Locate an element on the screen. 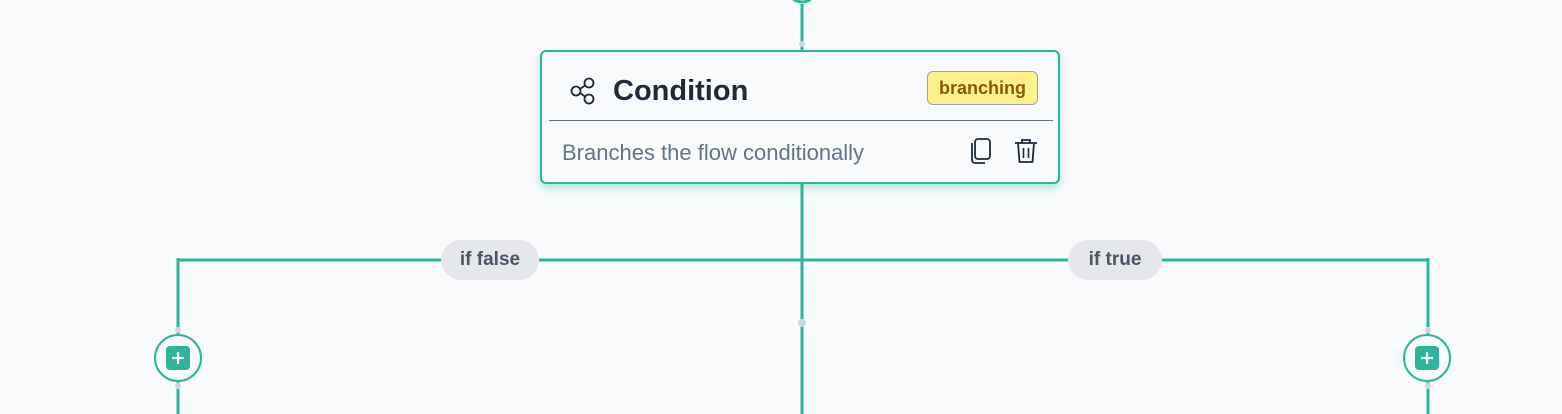  false-connector-dot-bottom is located at coordinates (178, 386).